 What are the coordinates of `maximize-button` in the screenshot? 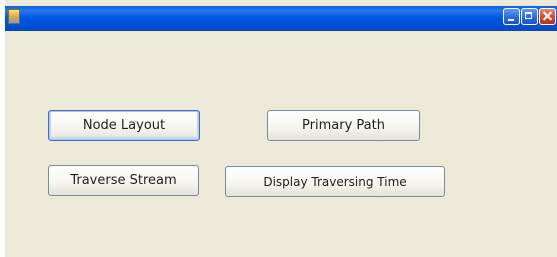 It's located at (529, 16).